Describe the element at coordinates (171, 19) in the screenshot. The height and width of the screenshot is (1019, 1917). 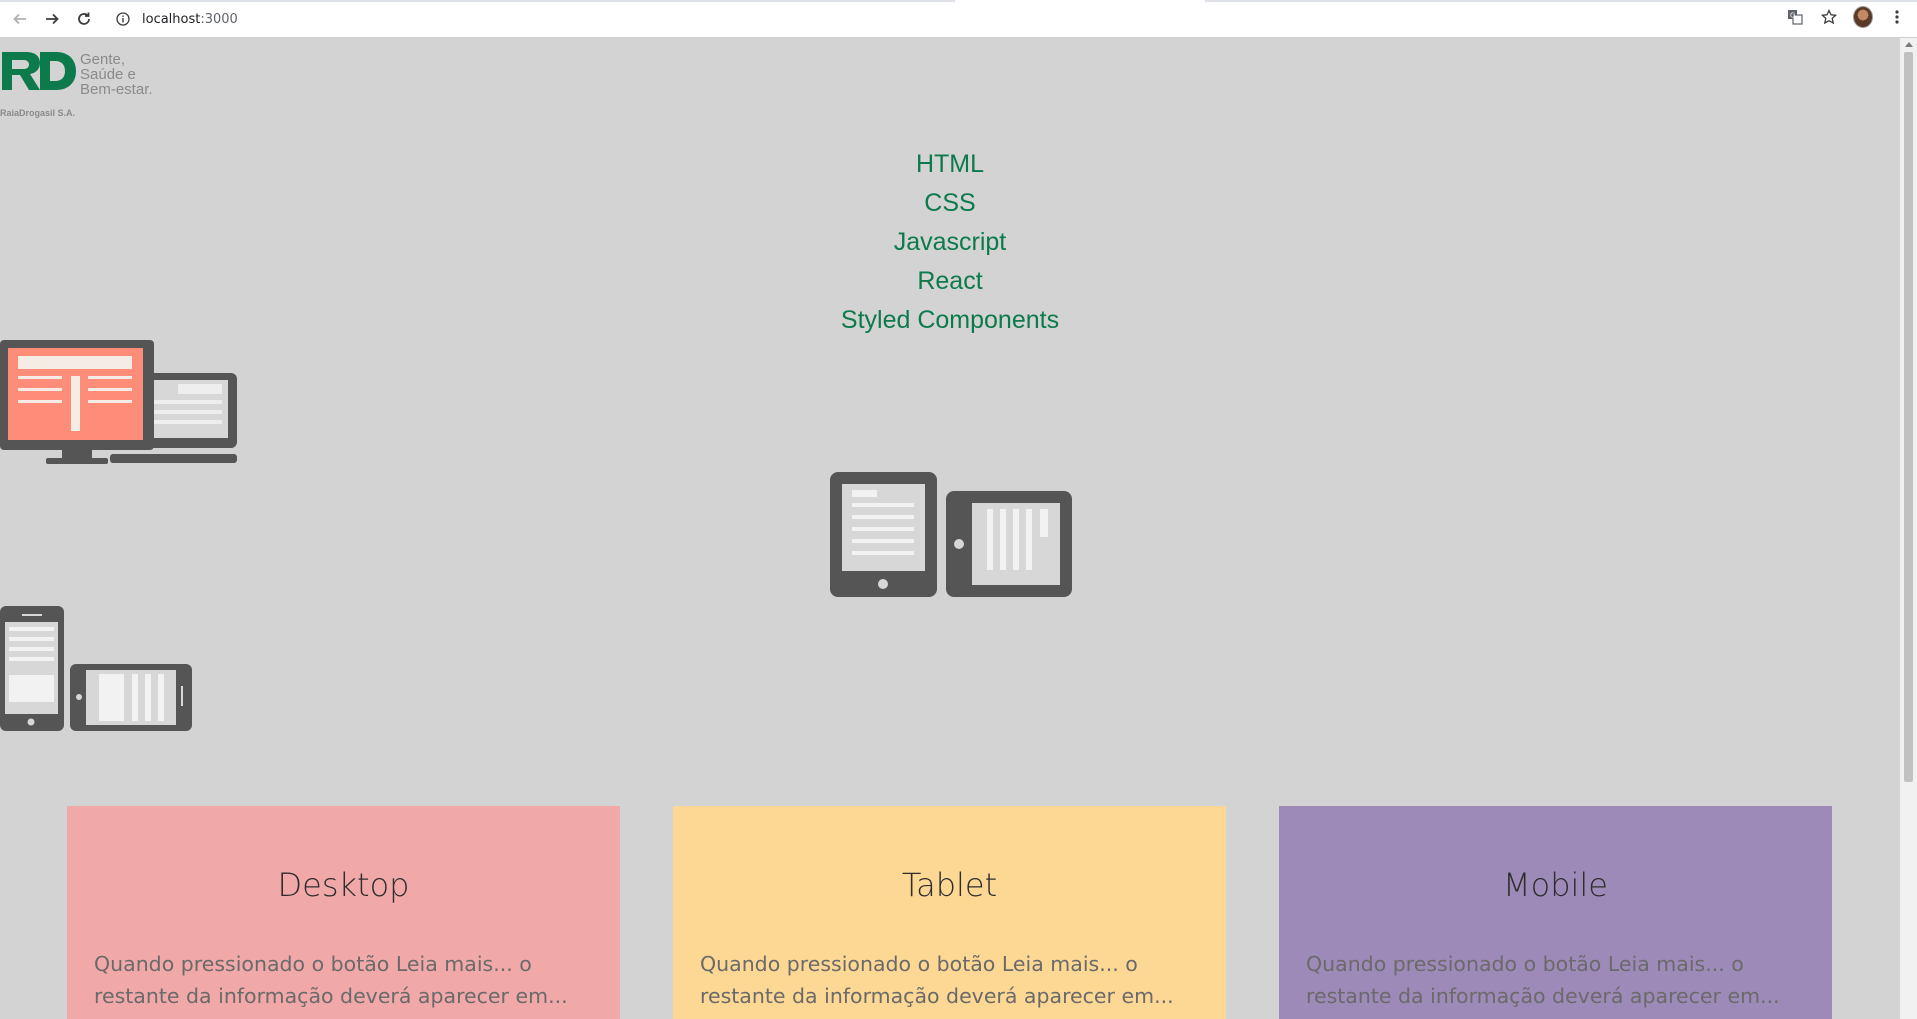
I see `url-host: localhost` at that location.